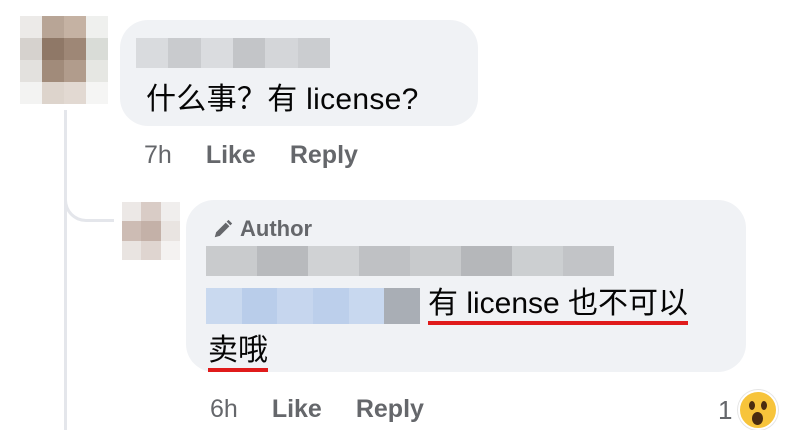 This screenshot has width=800, height=430. I want to click on mention-blurred, so click(313, 306).